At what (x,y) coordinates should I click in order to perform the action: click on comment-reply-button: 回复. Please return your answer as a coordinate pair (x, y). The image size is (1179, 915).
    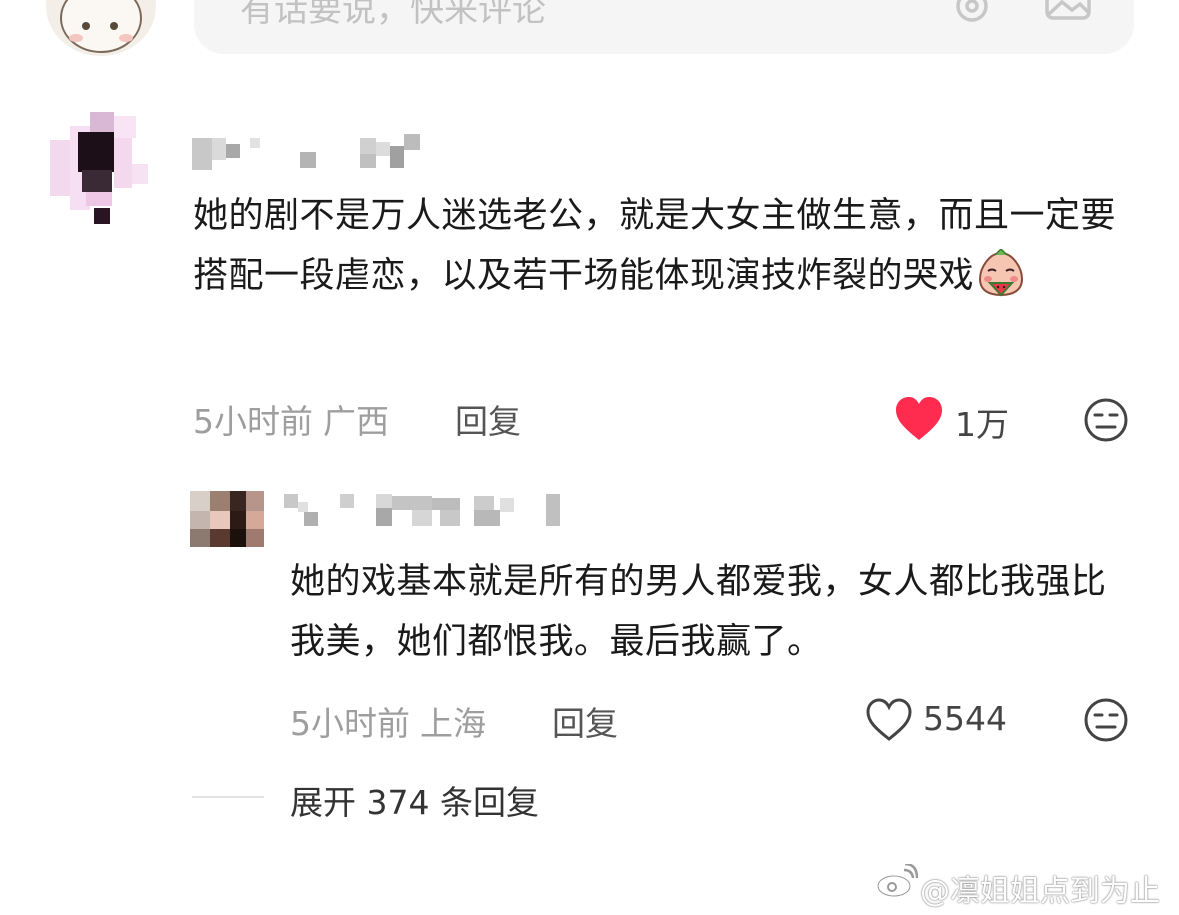
    Looking at the image, I should click on (488, 419).